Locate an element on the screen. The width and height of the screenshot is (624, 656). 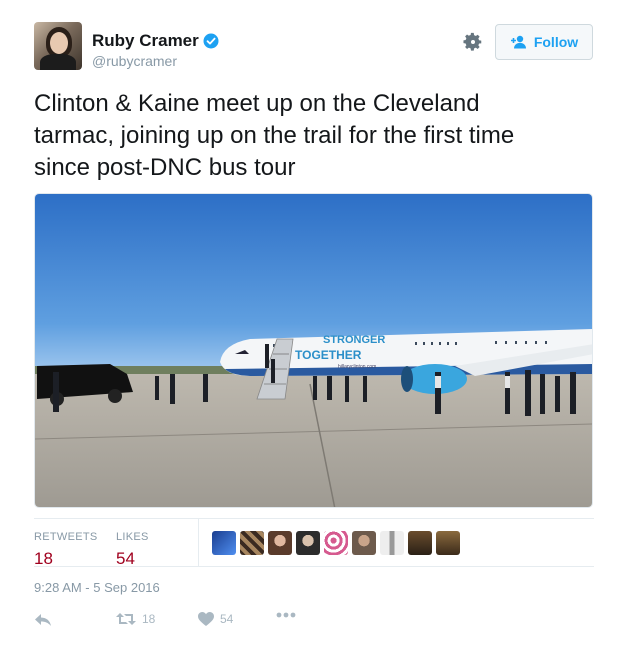
follow-button: Follow is located at coordinates (544, 42).